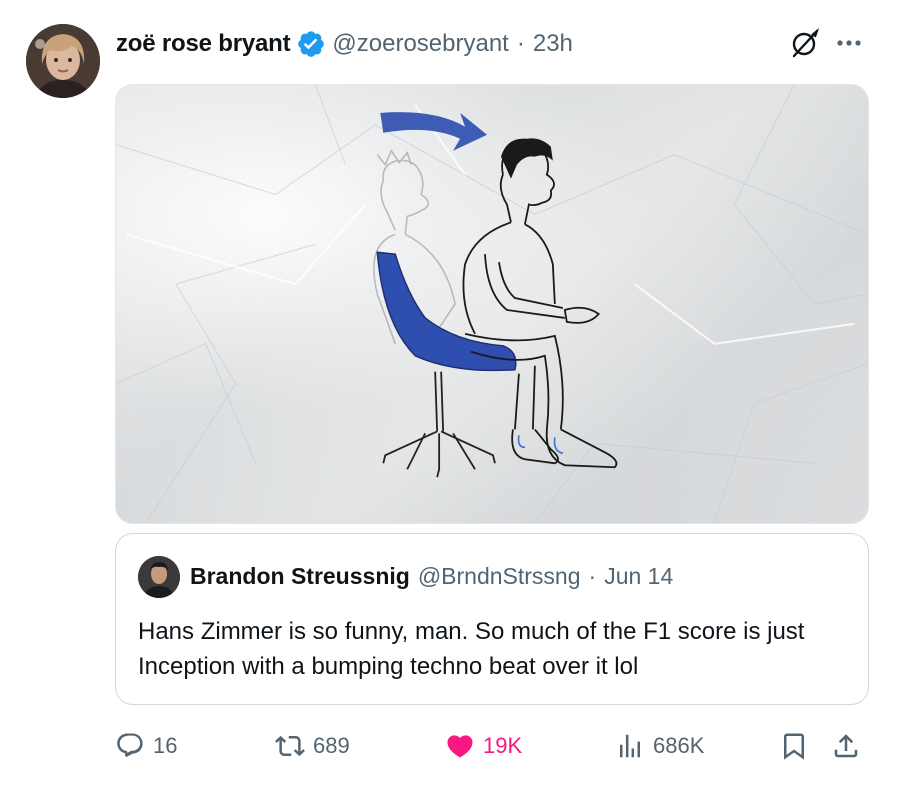  I want to click on views-chart-icon, so click(630, 746).